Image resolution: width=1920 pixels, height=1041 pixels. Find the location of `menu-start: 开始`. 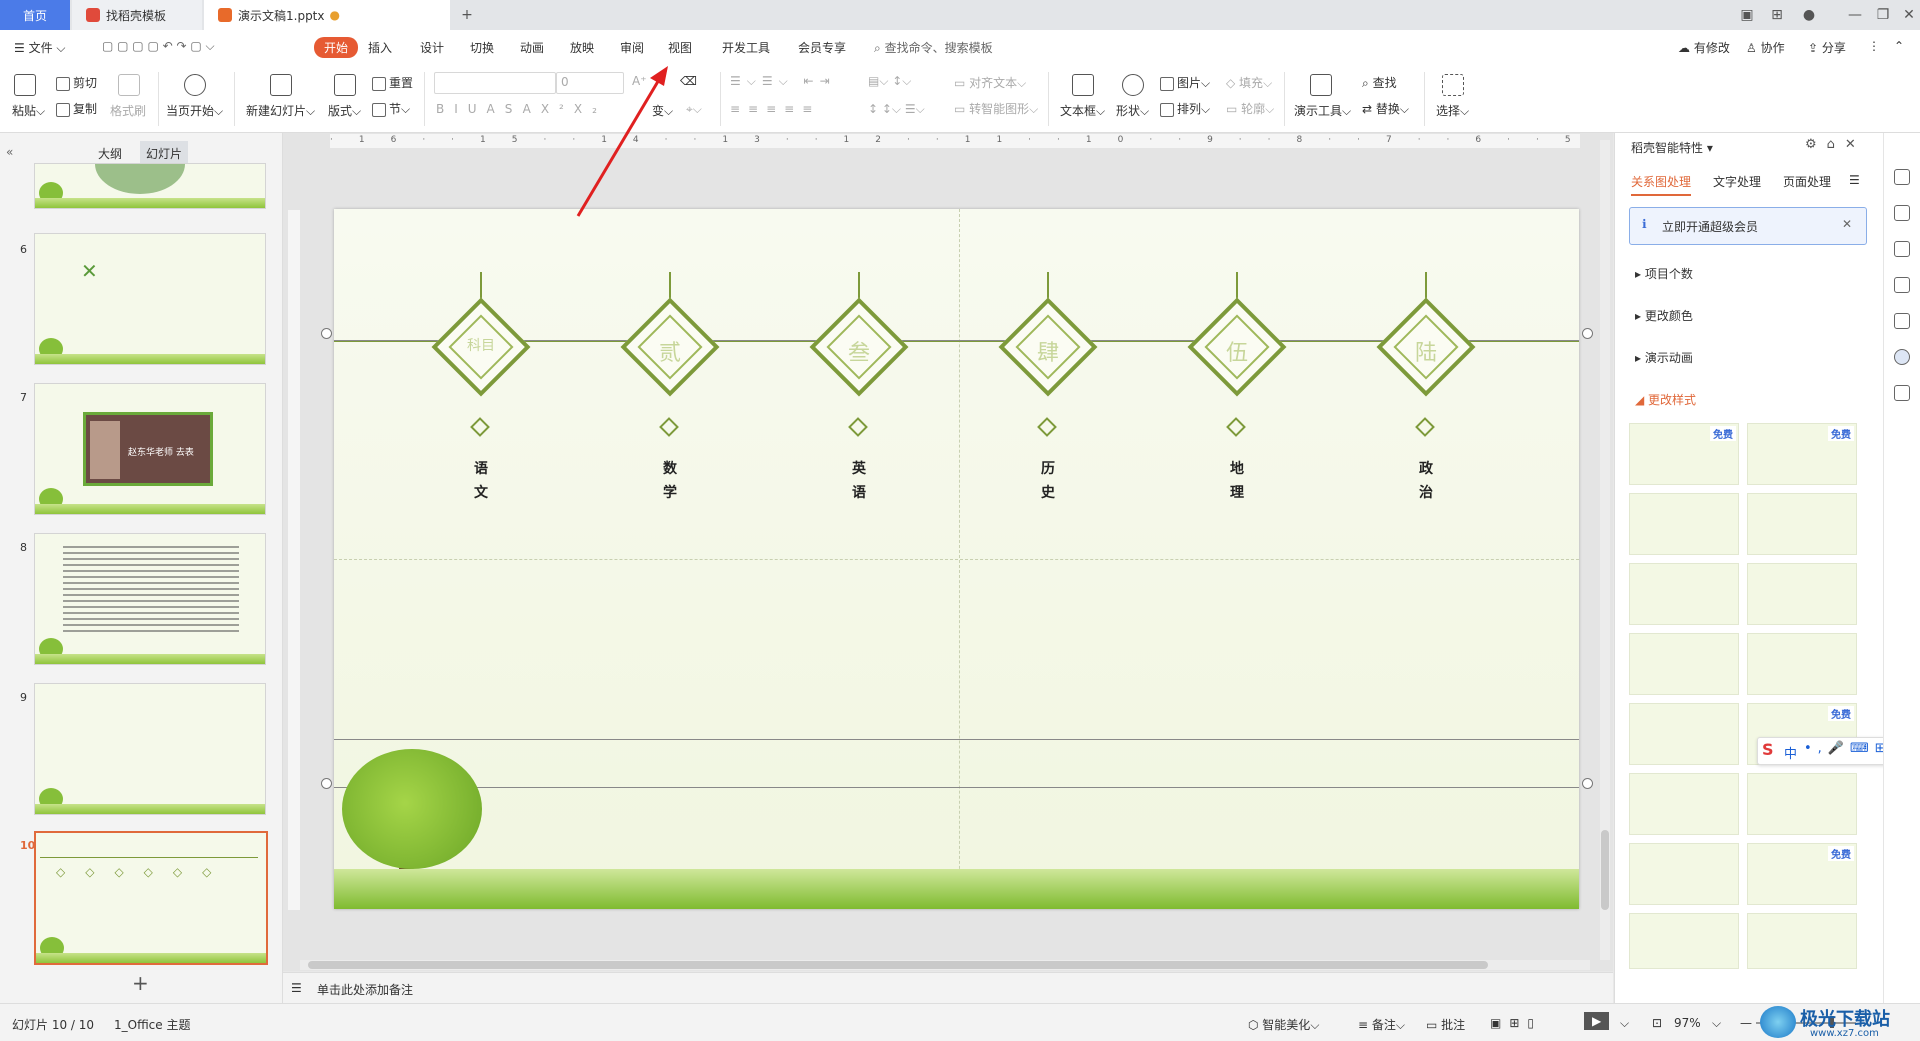

menu-start: 开始 is located at coordinates (336, 47).